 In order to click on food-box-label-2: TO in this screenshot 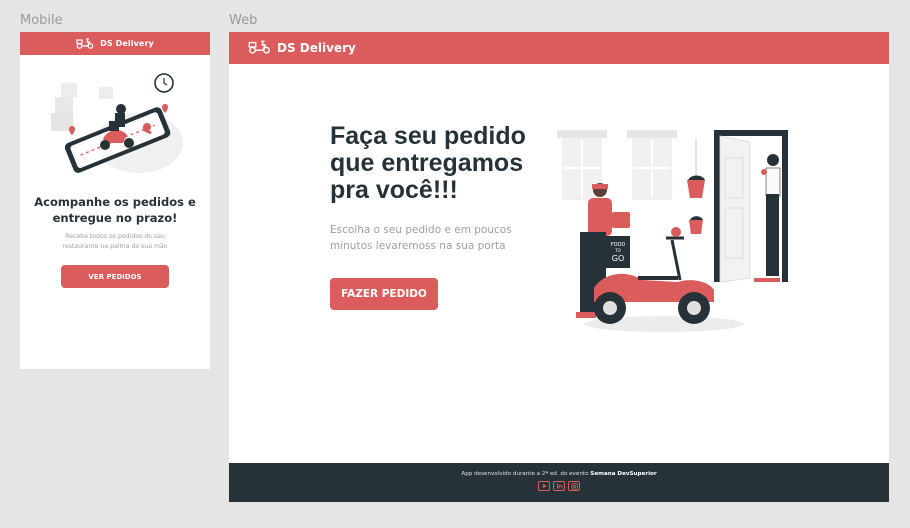, I will do `click(617, 250)`.